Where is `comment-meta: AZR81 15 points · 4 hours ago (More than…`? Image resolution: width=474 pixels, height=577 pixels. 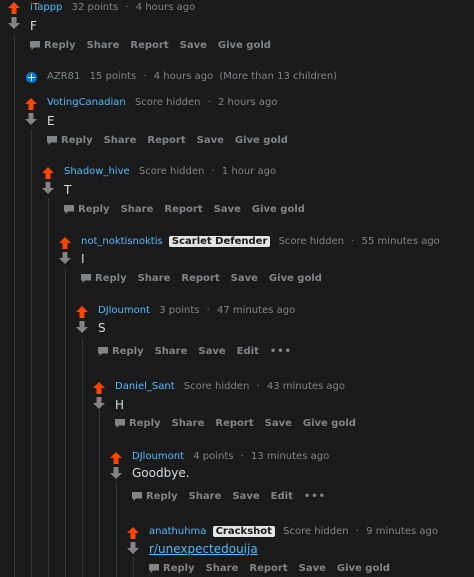 comment-meta: AZR81 15 points · 4 hours ago (More than… is located at coordinates (192, 76).